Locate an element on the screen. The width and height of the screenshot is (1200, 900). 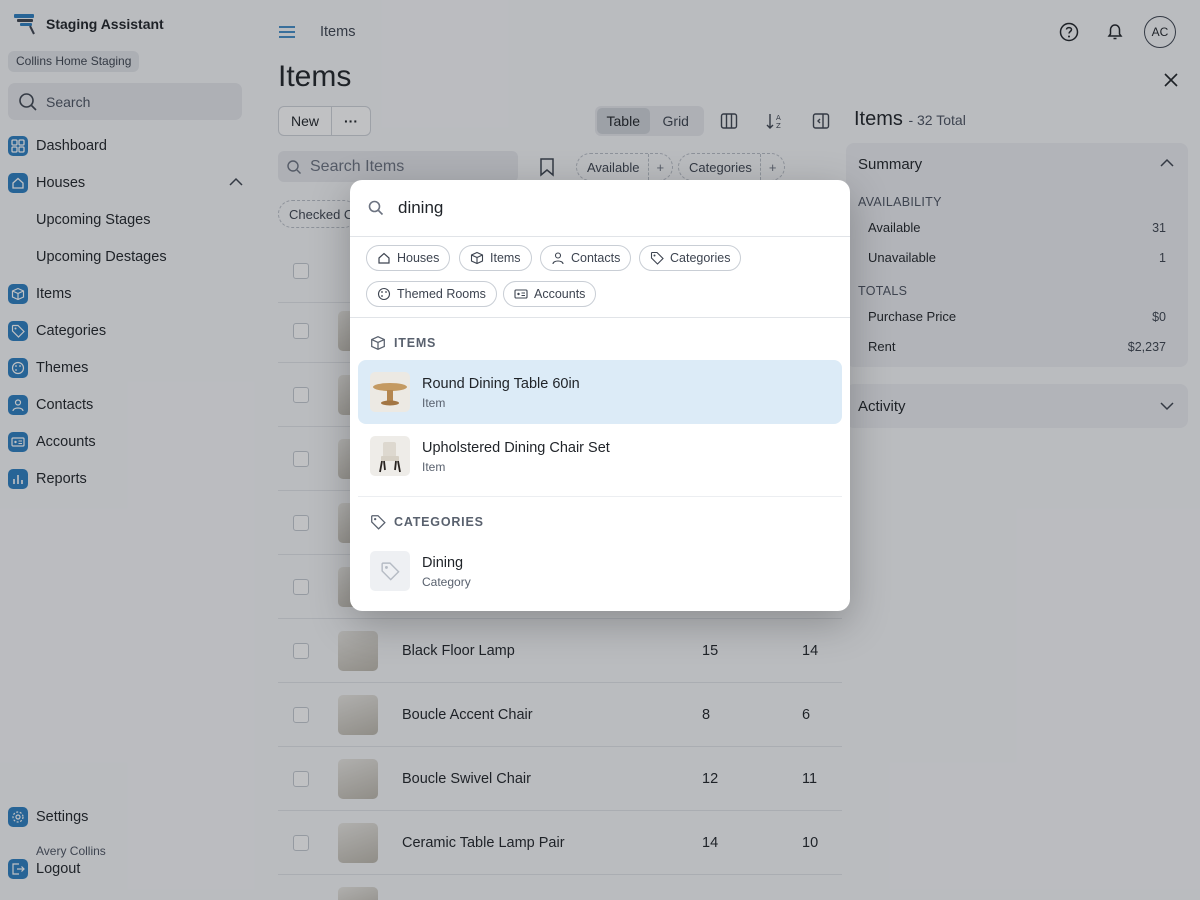
palette-filter-themed-rooms: Themed Rooms is located at coordinates (431, 294).